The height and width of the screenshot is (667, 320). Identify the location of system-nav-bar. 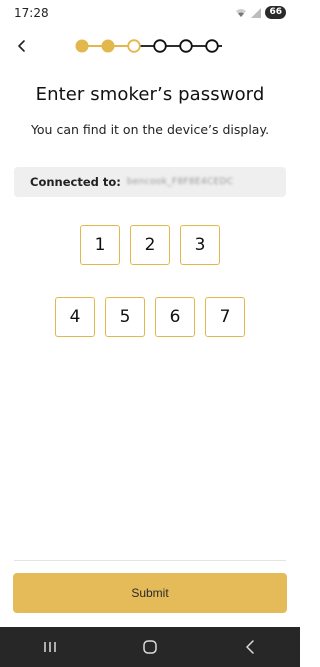
(150, 647).